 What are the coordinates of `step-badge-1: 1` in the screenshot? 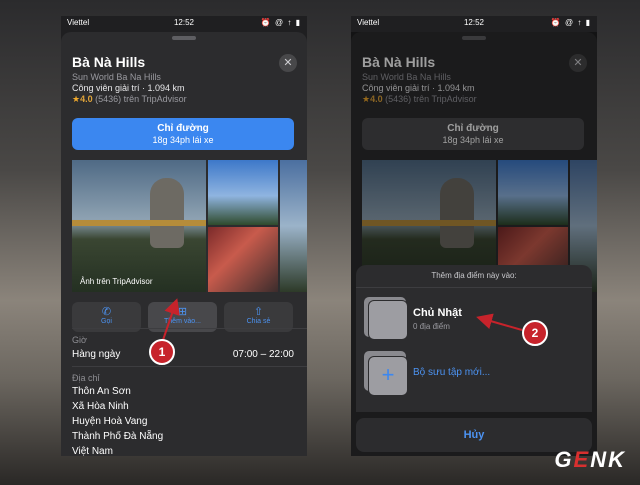 It's located at (162, 352).